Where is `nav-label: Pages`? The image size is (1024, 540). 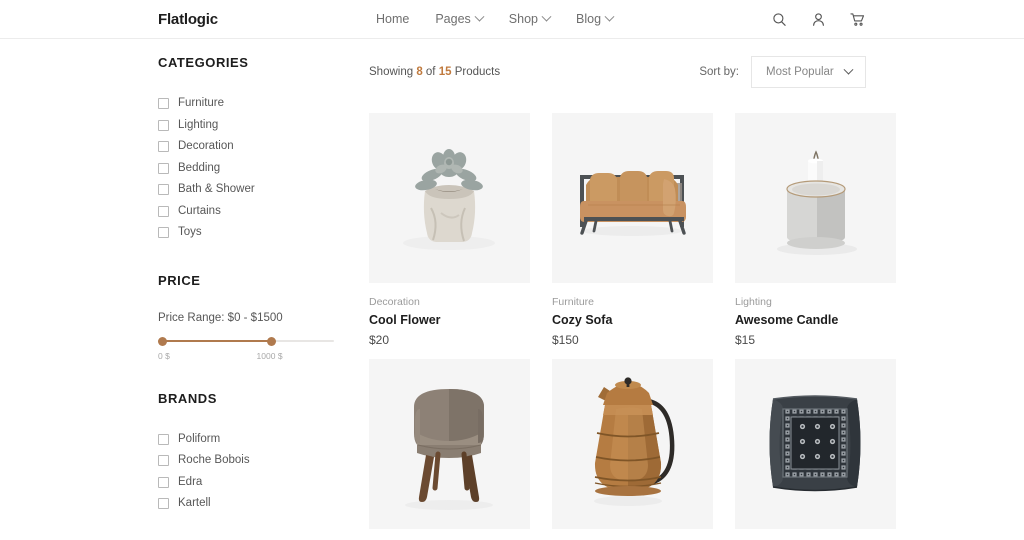
nav-label: Pages is located at coordinates (453, 19).